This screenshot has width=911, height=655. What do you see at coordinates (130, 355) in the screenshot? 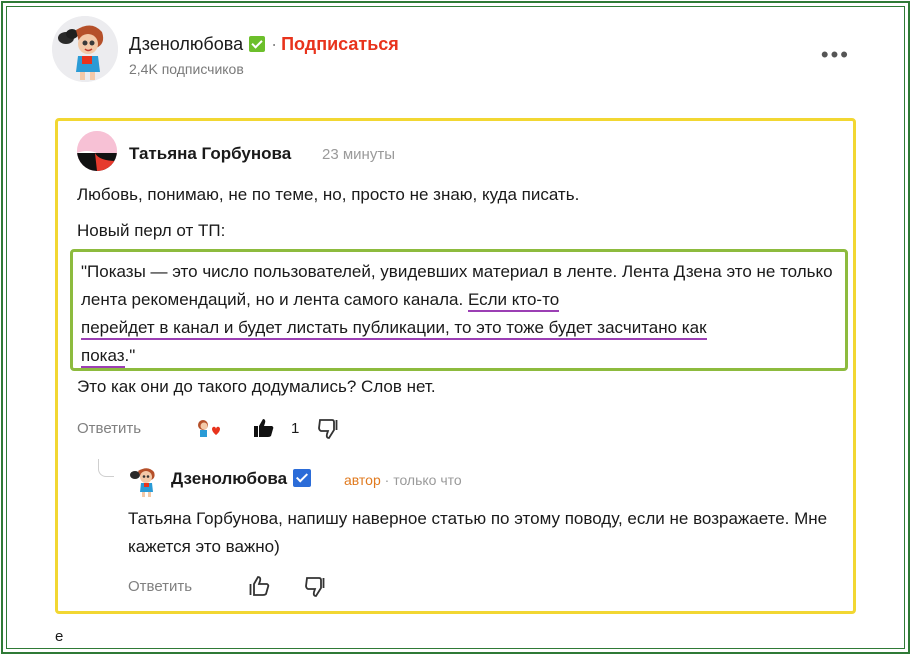
I see `quote-part: ."` at bounding box center [130, 355].